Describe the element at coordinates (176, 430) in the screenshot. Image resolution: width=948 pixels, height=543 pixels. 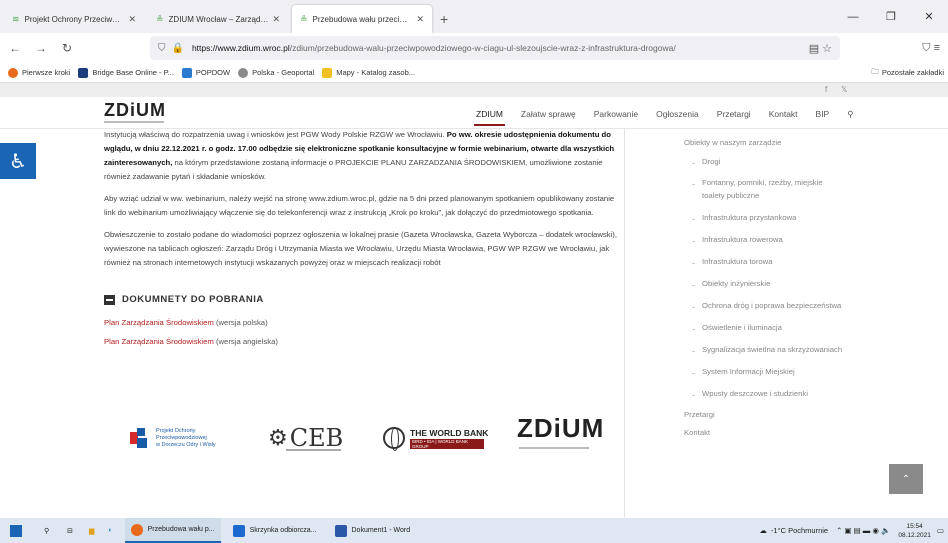
I see `project-line: Projekt Ochrony` at that location.